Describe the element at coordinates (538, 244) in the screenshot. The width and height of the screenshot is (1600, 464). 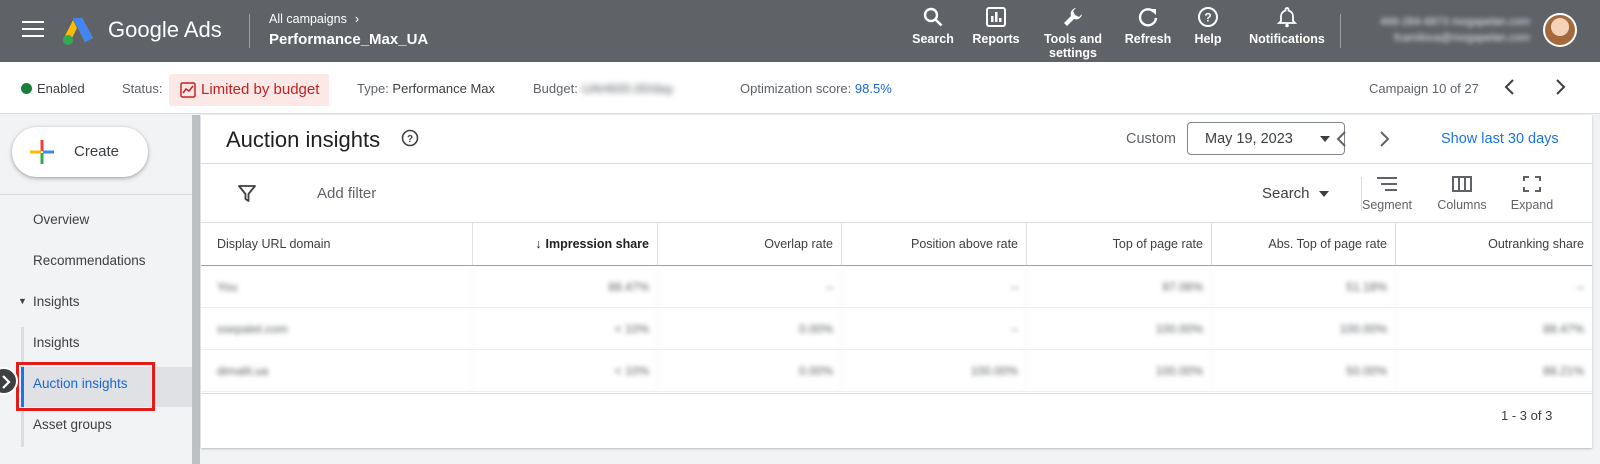
I see `arrow-down-icon: ↓` at that location.